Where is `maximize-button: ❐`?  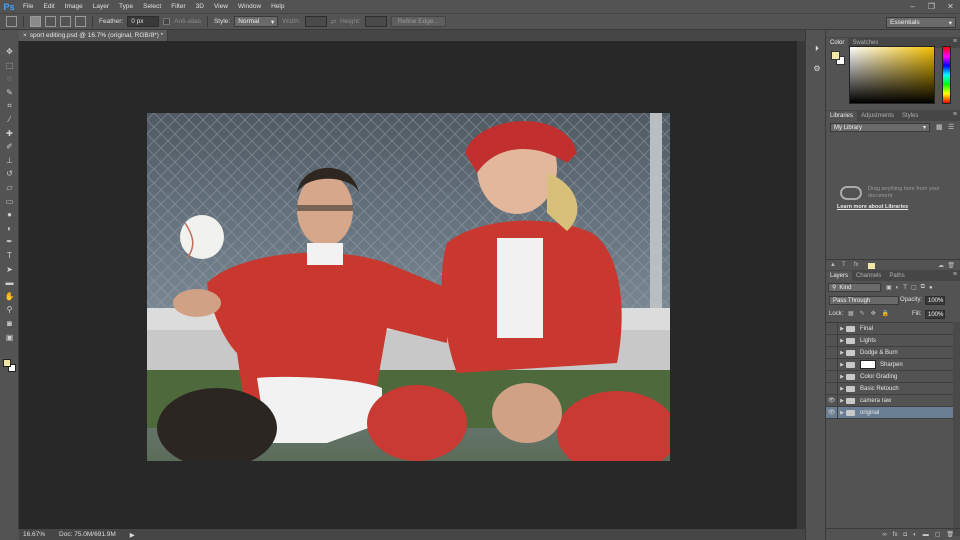 maximize-button: ❐ is located at coordinates (931, 6).